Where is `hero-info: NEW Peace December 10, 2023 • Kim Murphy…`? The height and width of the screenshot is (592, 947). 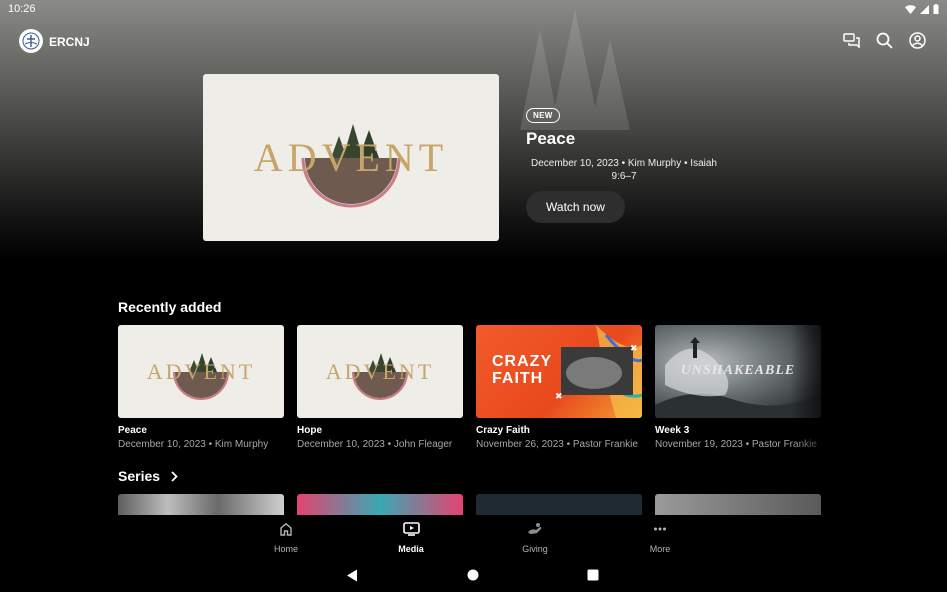 hero-info: NEW Peace December 10, 2023 • Kim Murphy… is located at coordinates (626, 144).